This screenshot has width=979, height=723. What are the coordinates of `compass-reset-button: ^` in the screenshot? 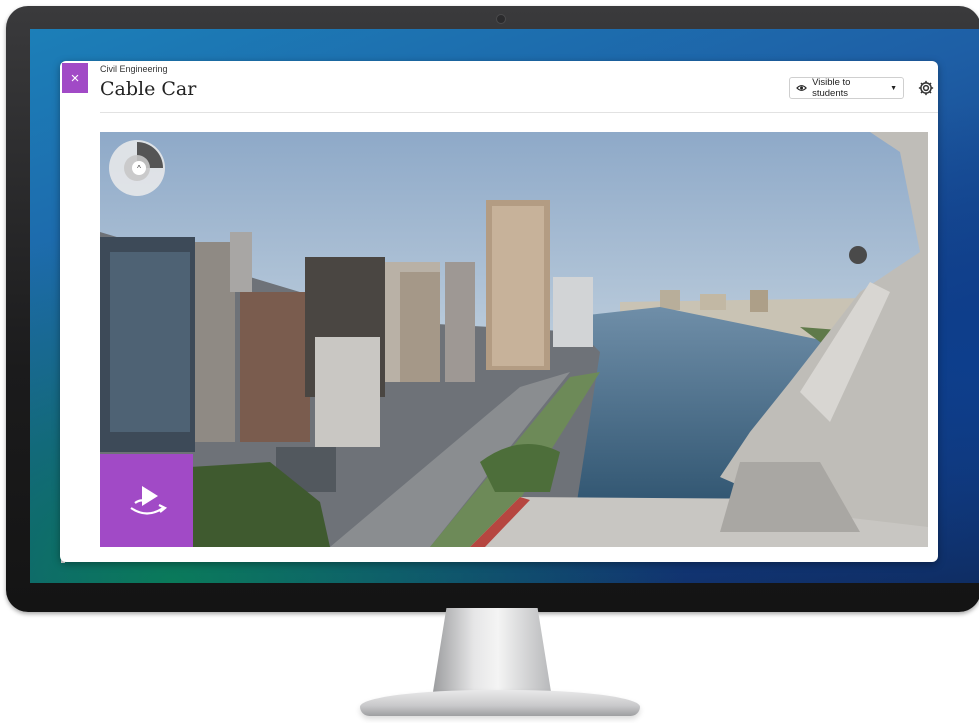 It's located at (139, 168).